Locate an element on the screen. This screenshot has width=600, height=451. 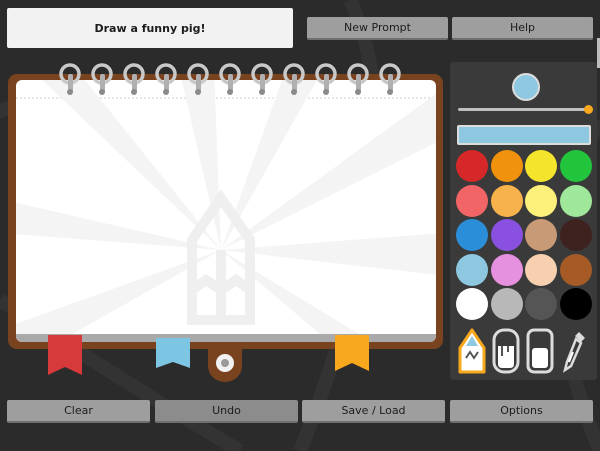
paint-bucket-icon is located at coordinates (506, 357).